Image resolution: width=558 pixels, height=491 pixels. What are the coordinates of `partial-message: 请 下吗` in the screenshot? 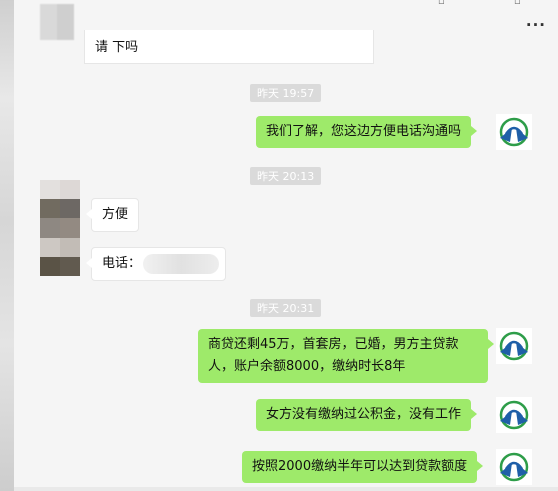 It's located at (229, 47).